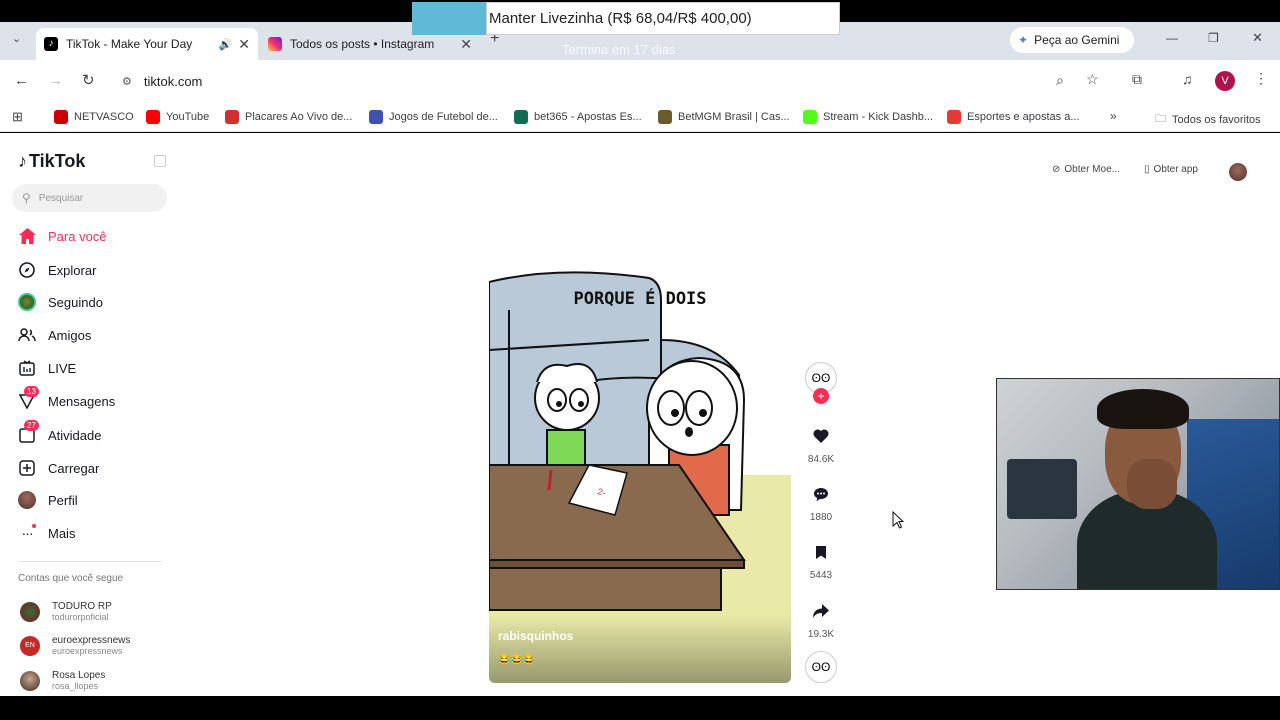 Image resolution: width=1280 pixels, height=720 pixels. I want to click on get-app-button: ▯ Obter app, so click(1171, 169).